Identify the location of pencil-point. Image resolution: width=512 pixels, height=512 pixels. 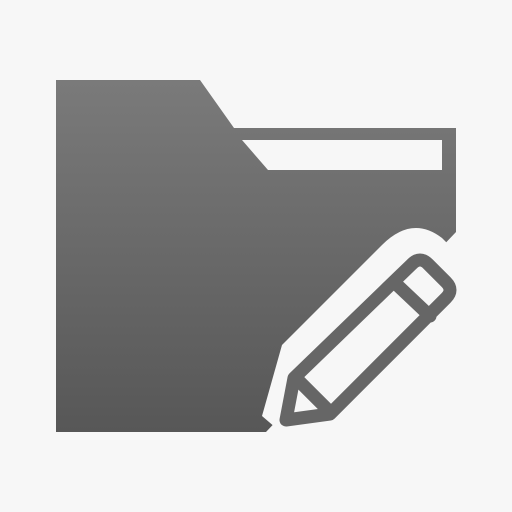
(287, 419).